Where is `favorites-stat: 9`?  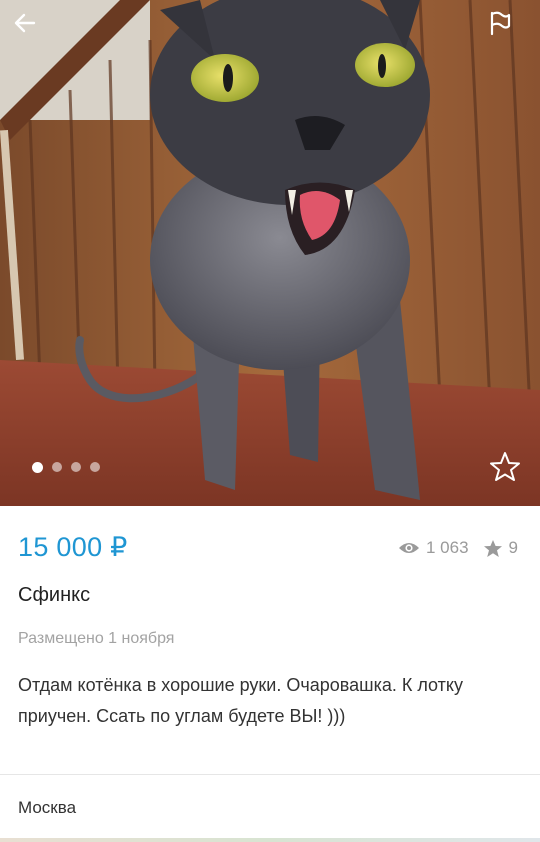
favorites-stat: 9 is located at coordinates (500, 548).